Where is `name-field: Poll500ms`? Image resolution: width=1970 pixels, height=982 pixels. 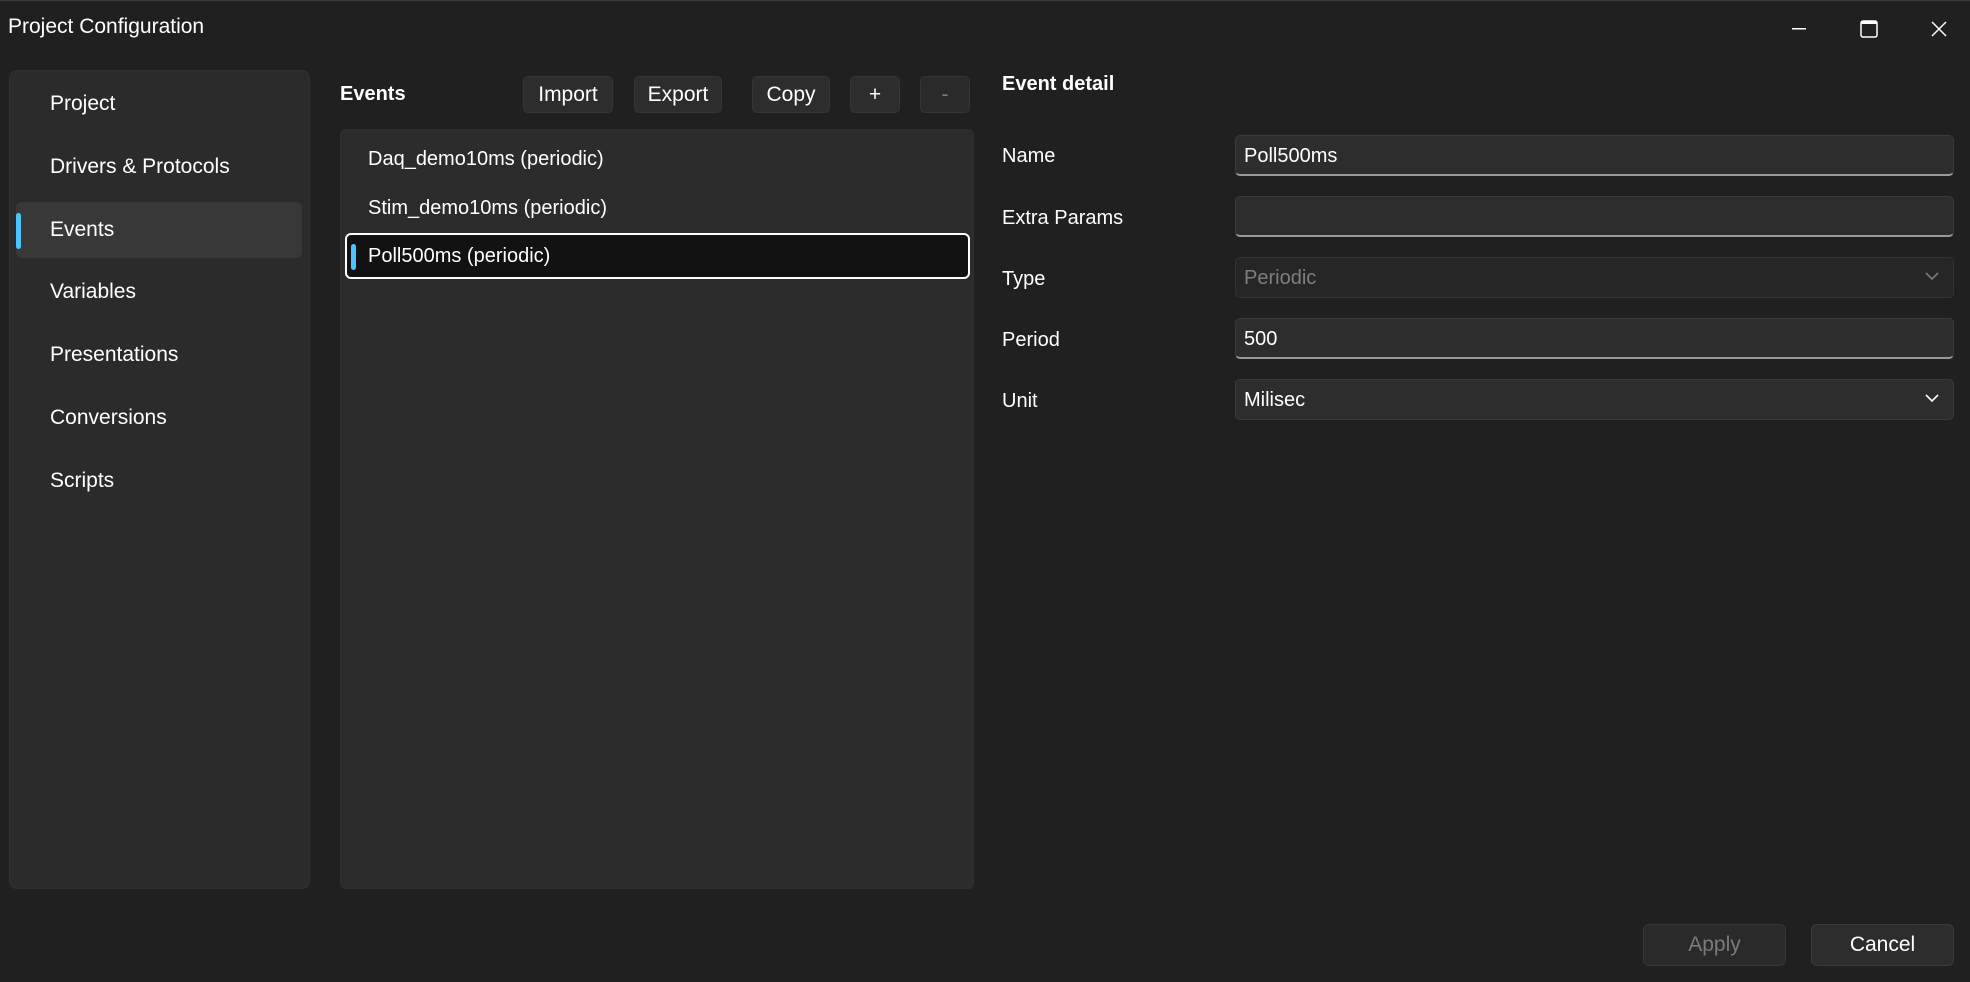 name-field: Poll500ms is located at coordinates (1594, 155).